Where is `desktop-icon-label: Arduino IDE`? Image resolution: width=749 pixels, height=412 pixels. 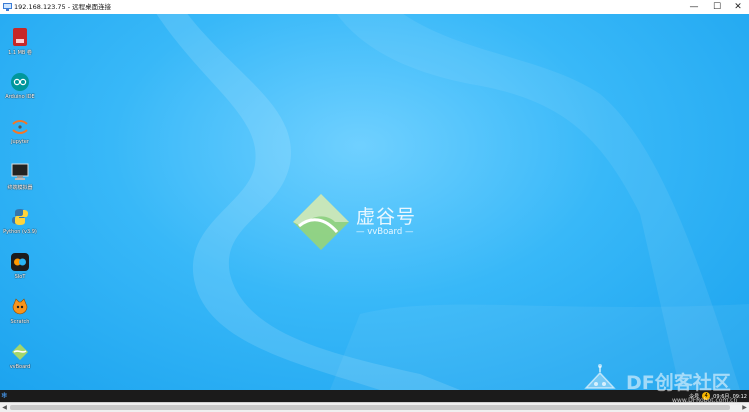
desktop-icon-label: Arduino IDE is located at coordinates (20, 97).